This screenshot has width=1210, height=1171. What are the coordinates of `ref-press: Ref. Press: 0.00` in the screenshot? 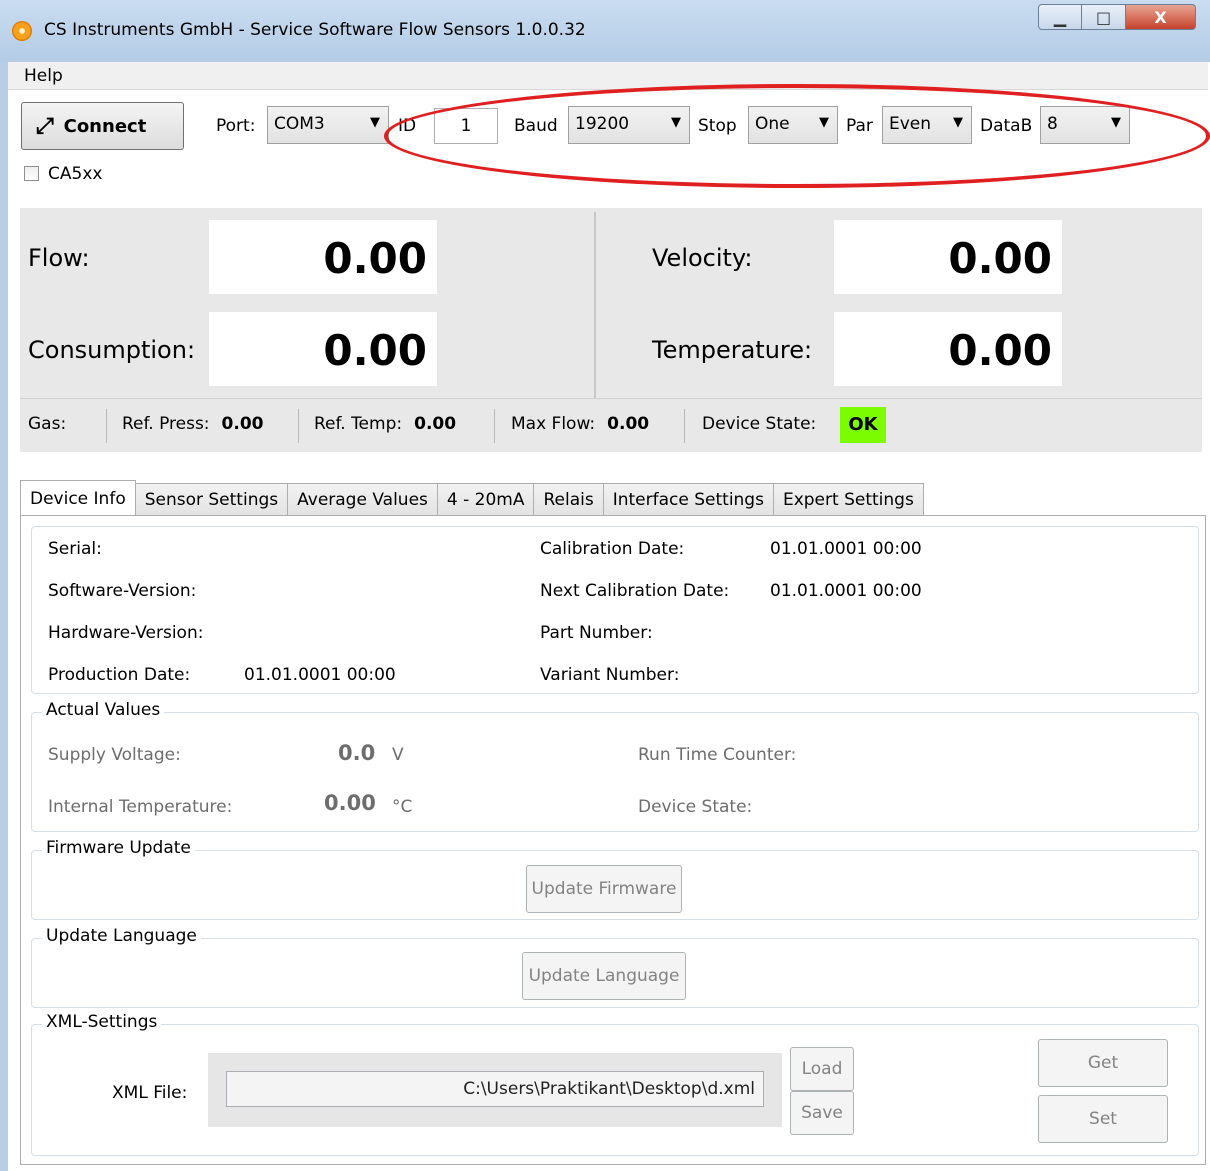 It's located at (193, 424).